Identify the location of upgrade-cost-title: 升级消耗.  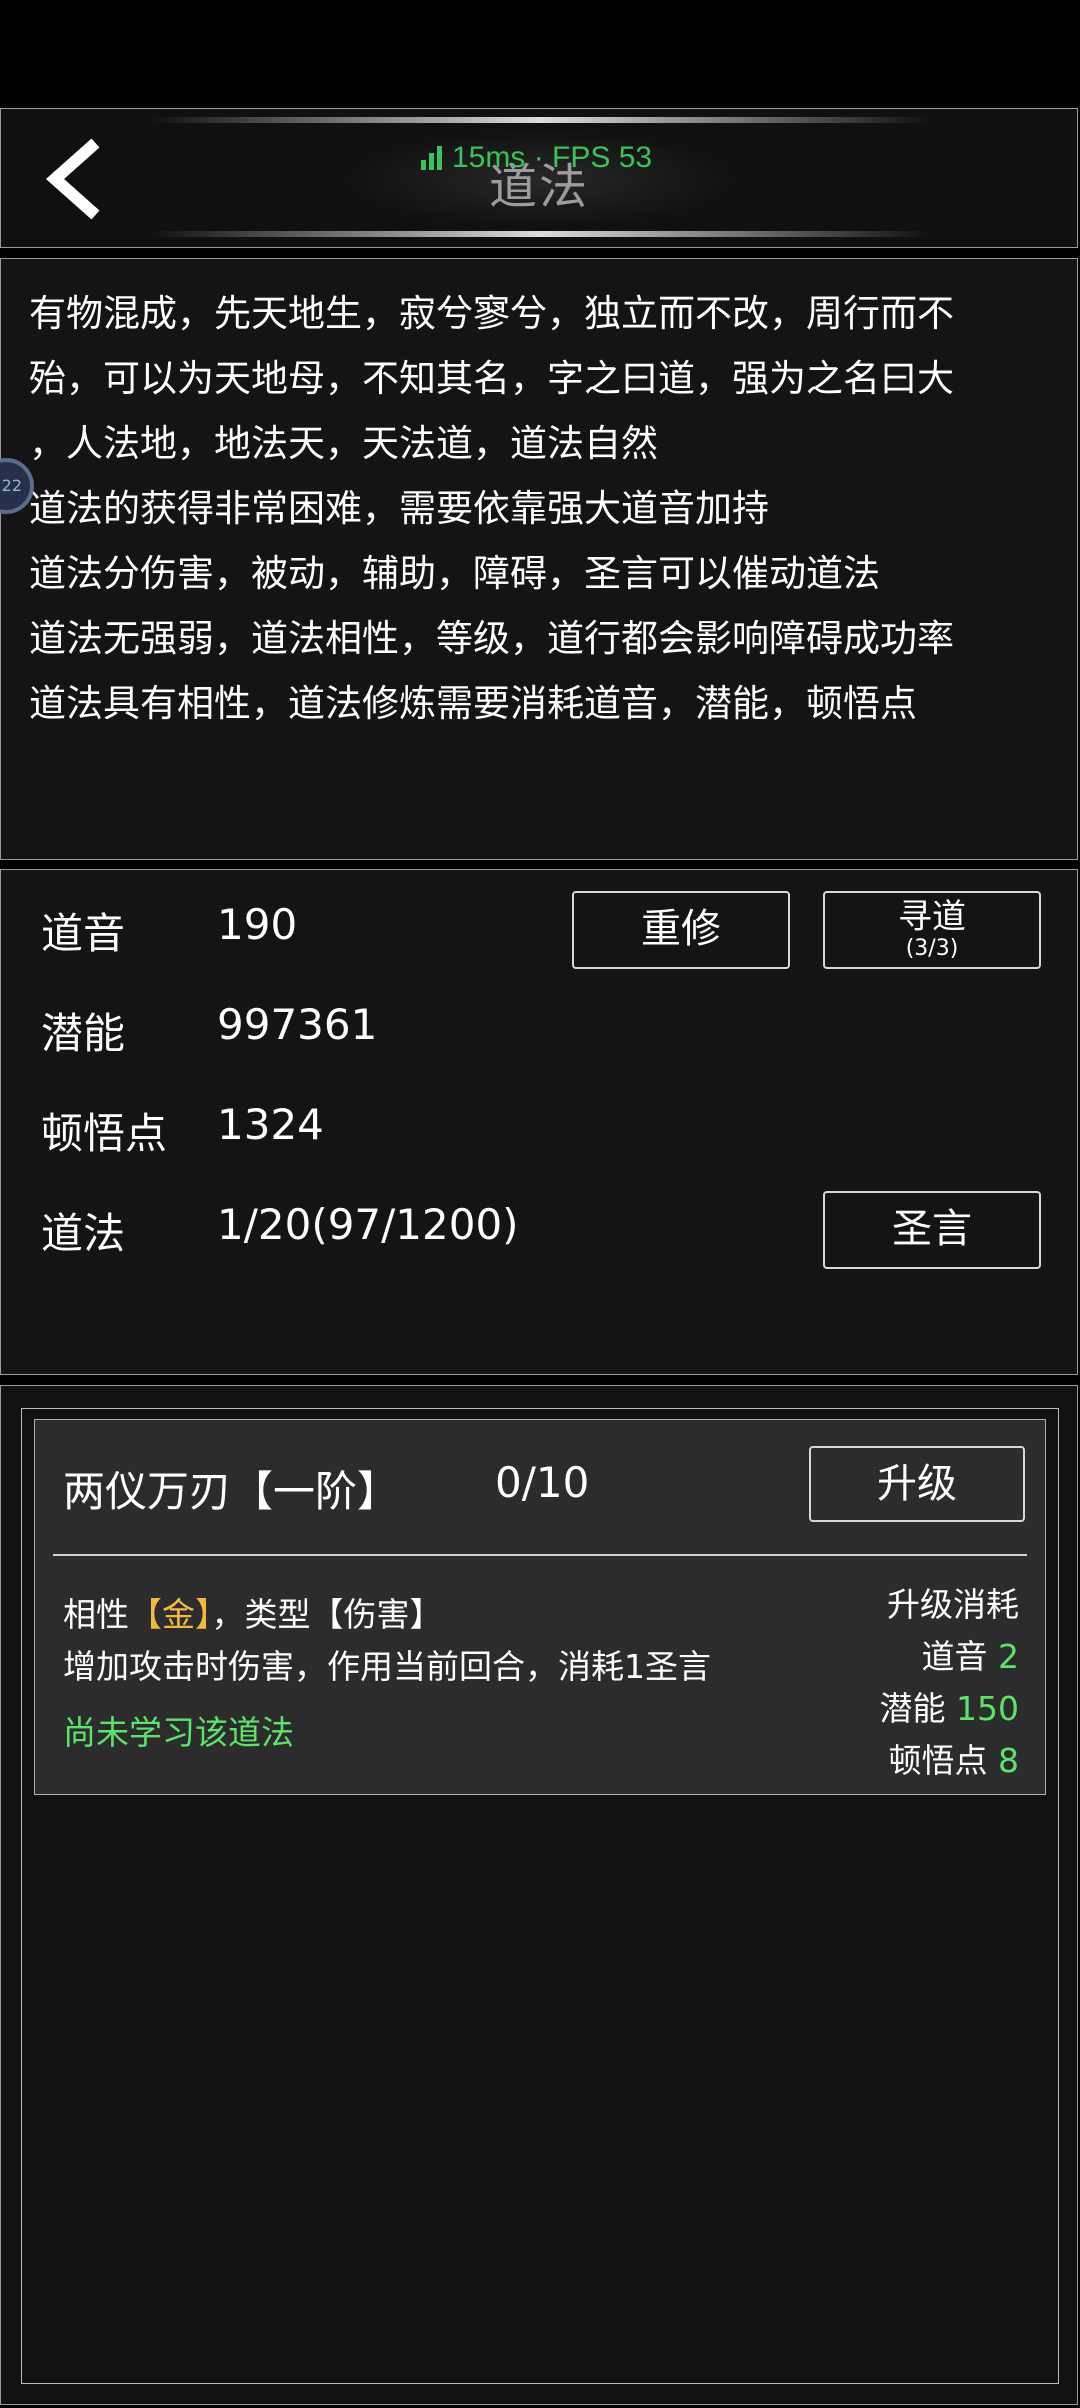
(953, 1604).